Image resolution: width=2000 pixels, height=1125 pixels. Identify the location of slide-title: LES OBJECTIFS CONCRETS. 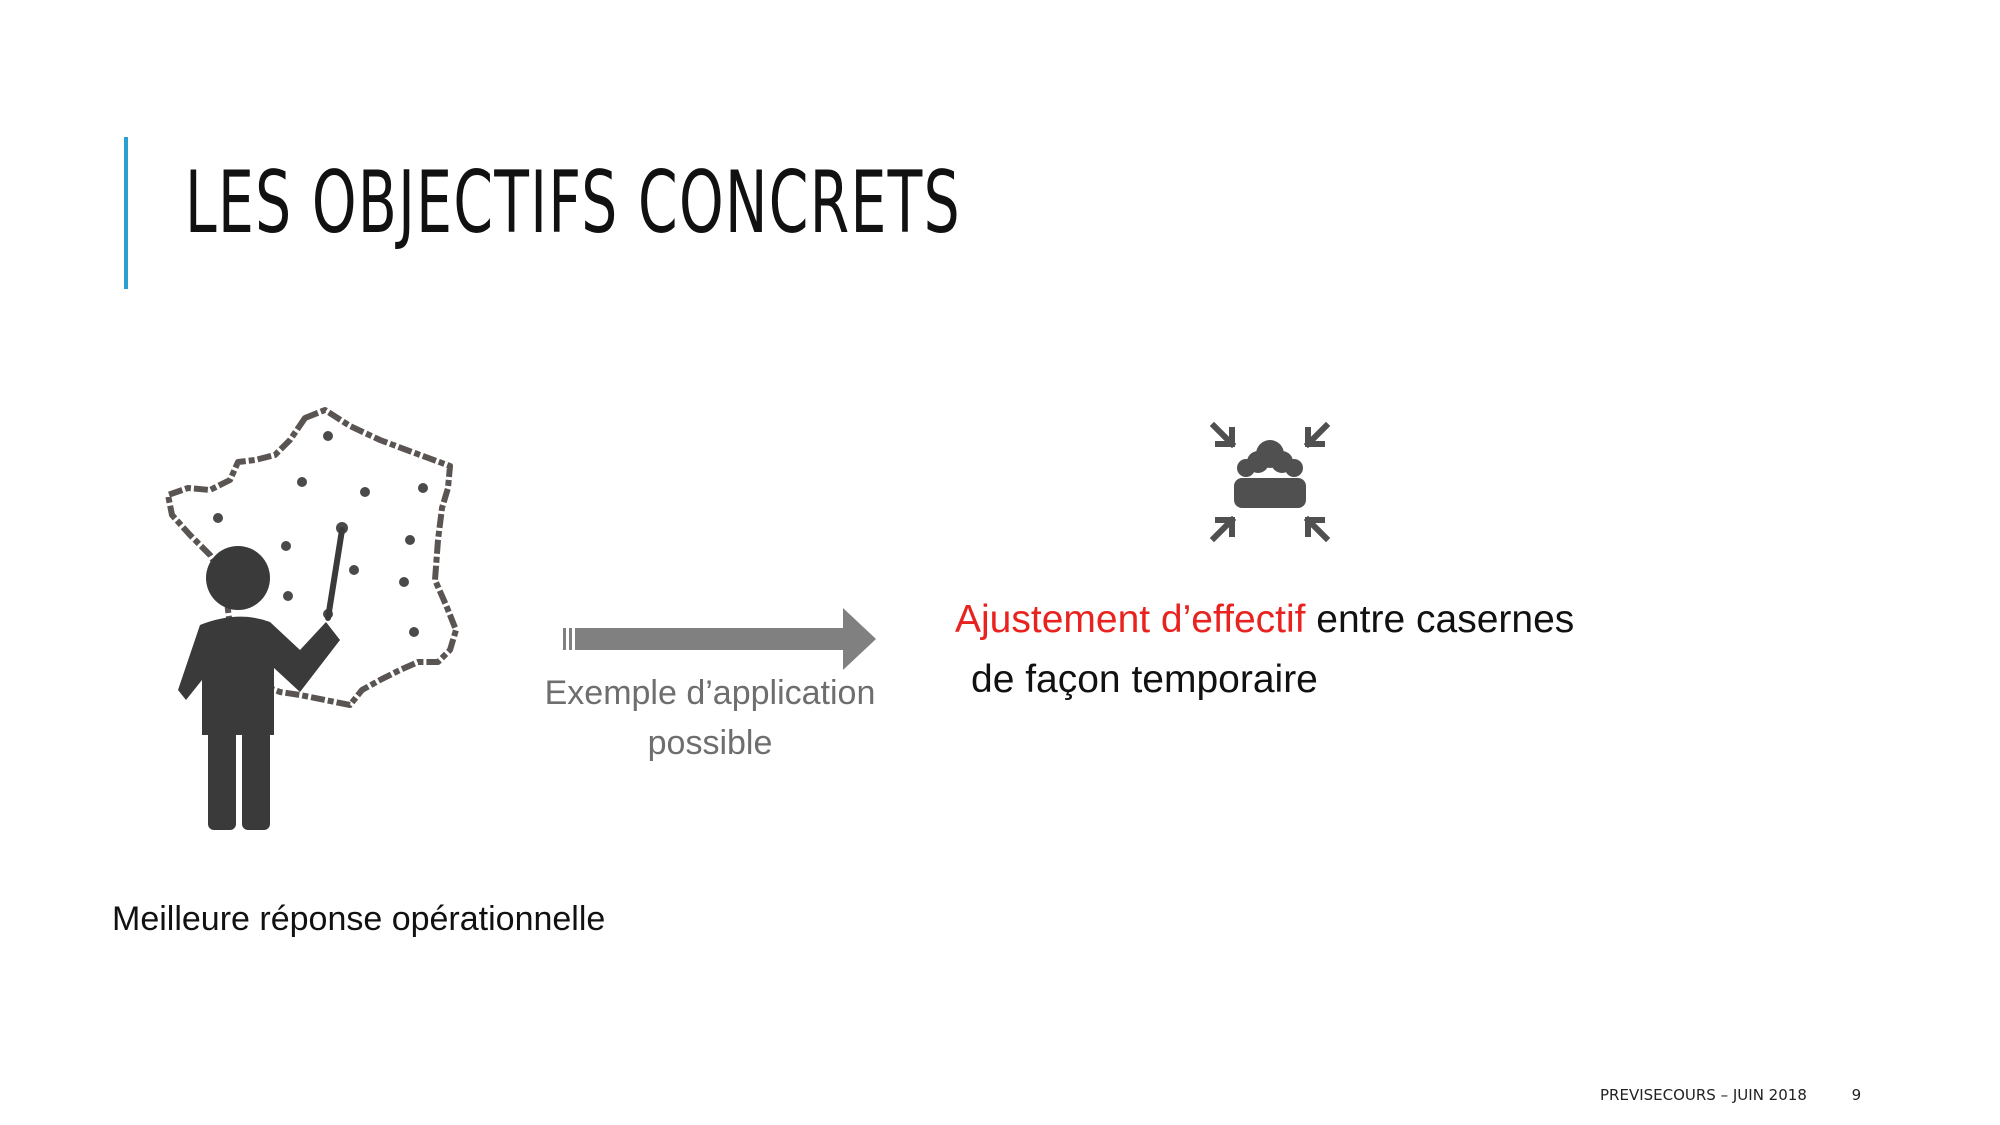
(573, 203).